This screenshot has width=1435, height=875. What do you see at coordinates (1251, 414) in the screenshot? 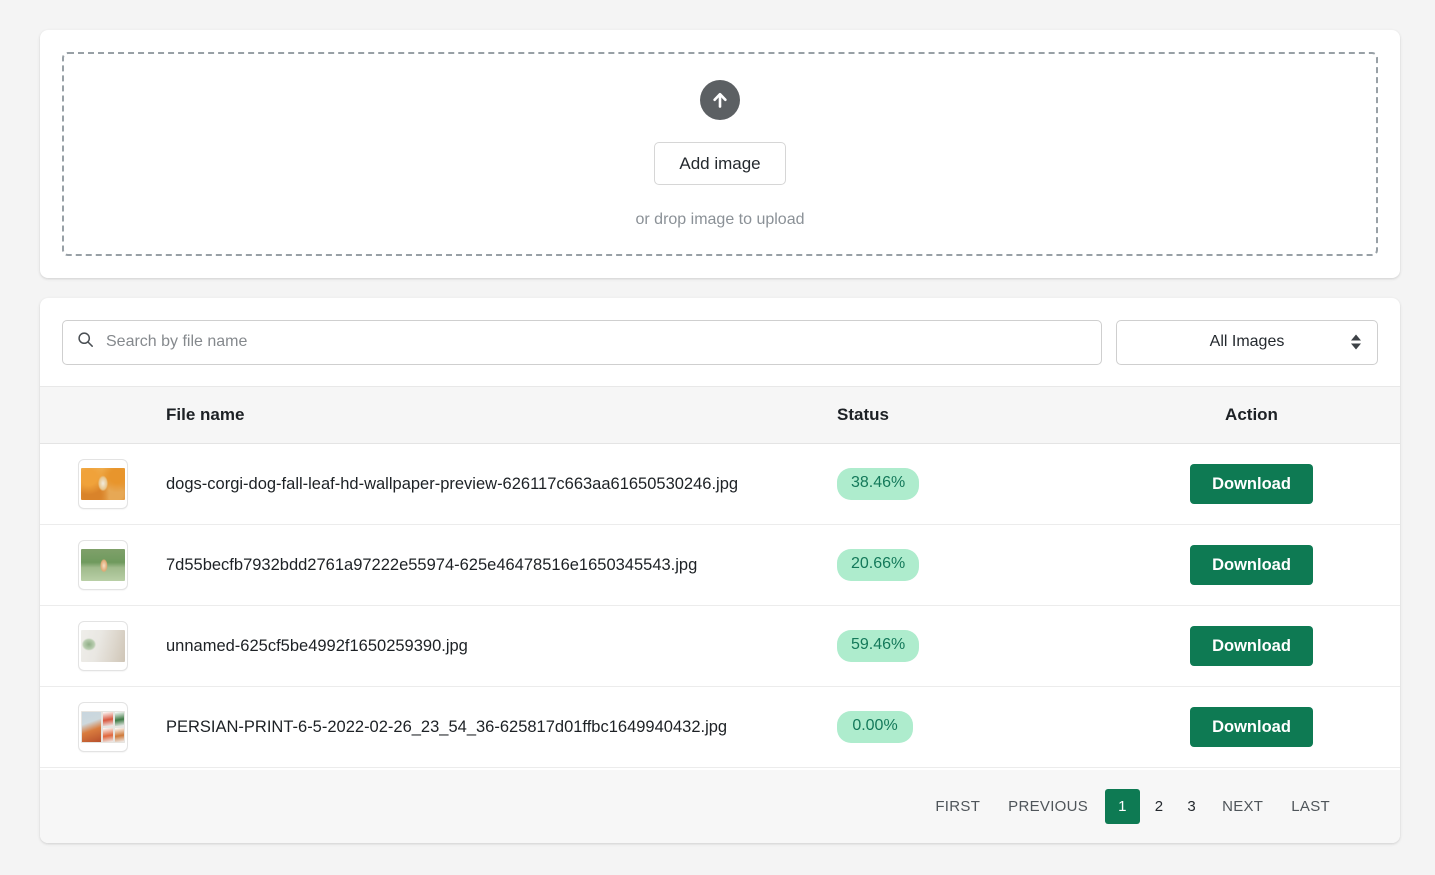
I see `header-action: Action` at bounding box center [1251, 414].